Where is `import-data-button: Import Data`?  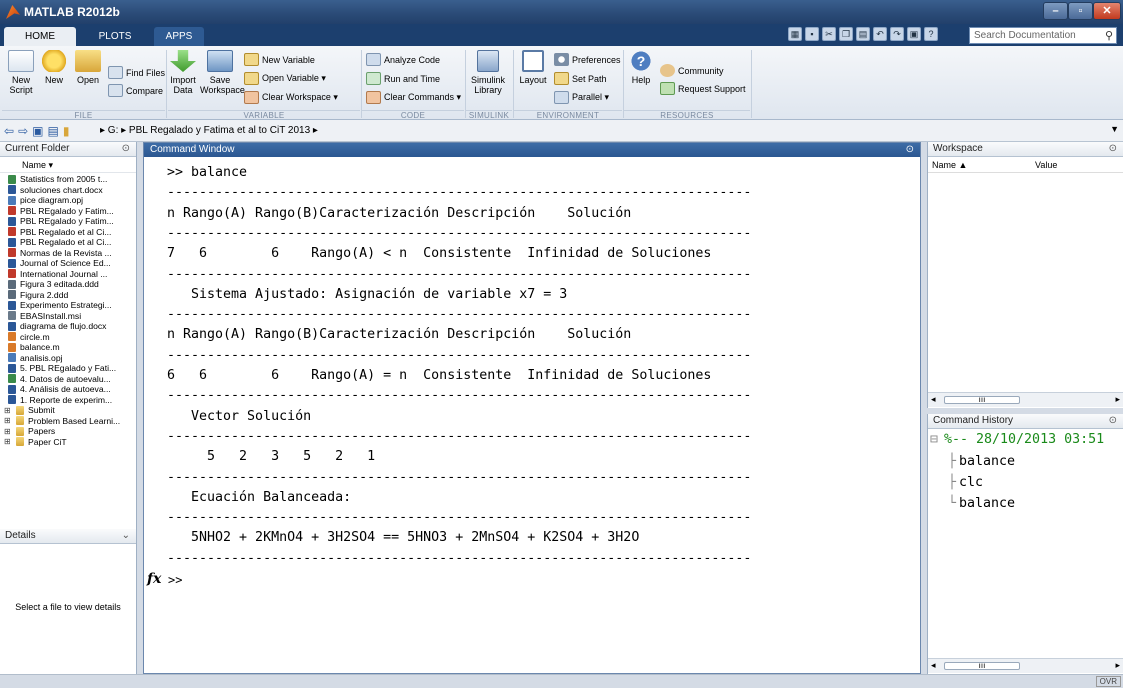 import-data-button: Import Data is located at coordinates (183, 72).